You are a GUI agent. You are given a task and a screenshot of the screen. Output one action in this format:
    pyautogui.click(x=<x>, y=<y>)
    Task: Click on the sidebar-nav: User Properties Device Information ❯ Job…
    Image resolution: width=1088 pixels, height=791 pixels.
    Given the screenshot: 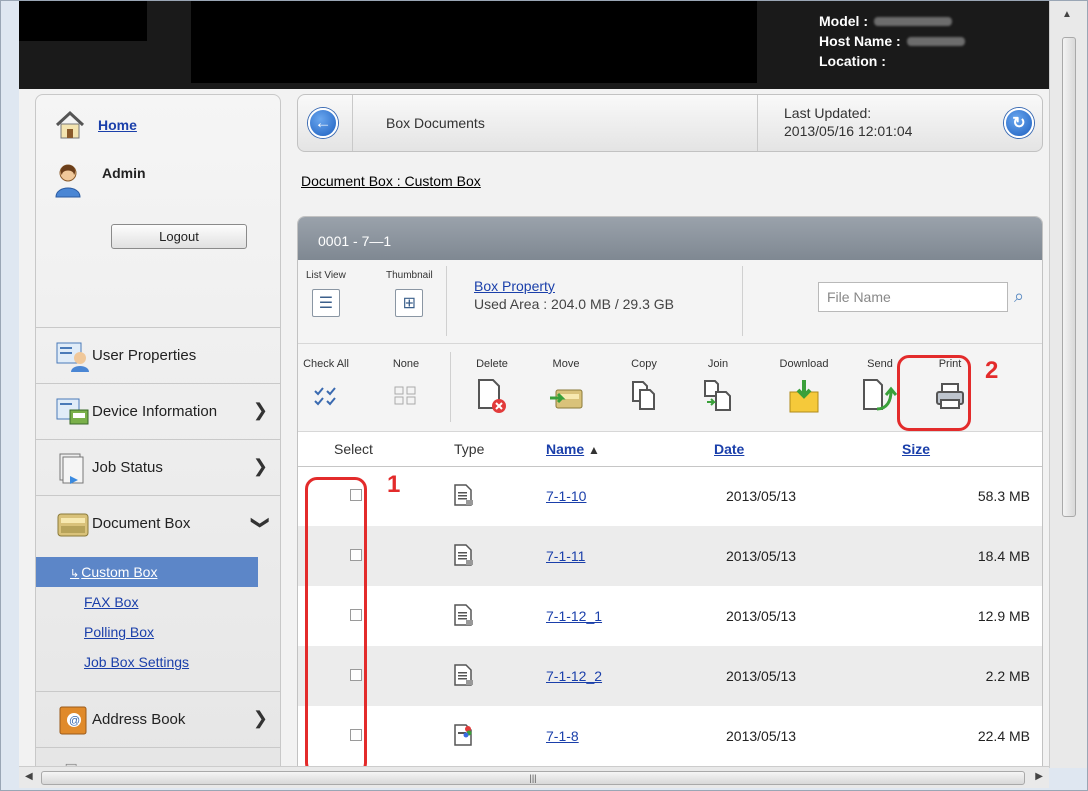 What is the action you would take?
    pyautogui.click(x=158, y=547)
    